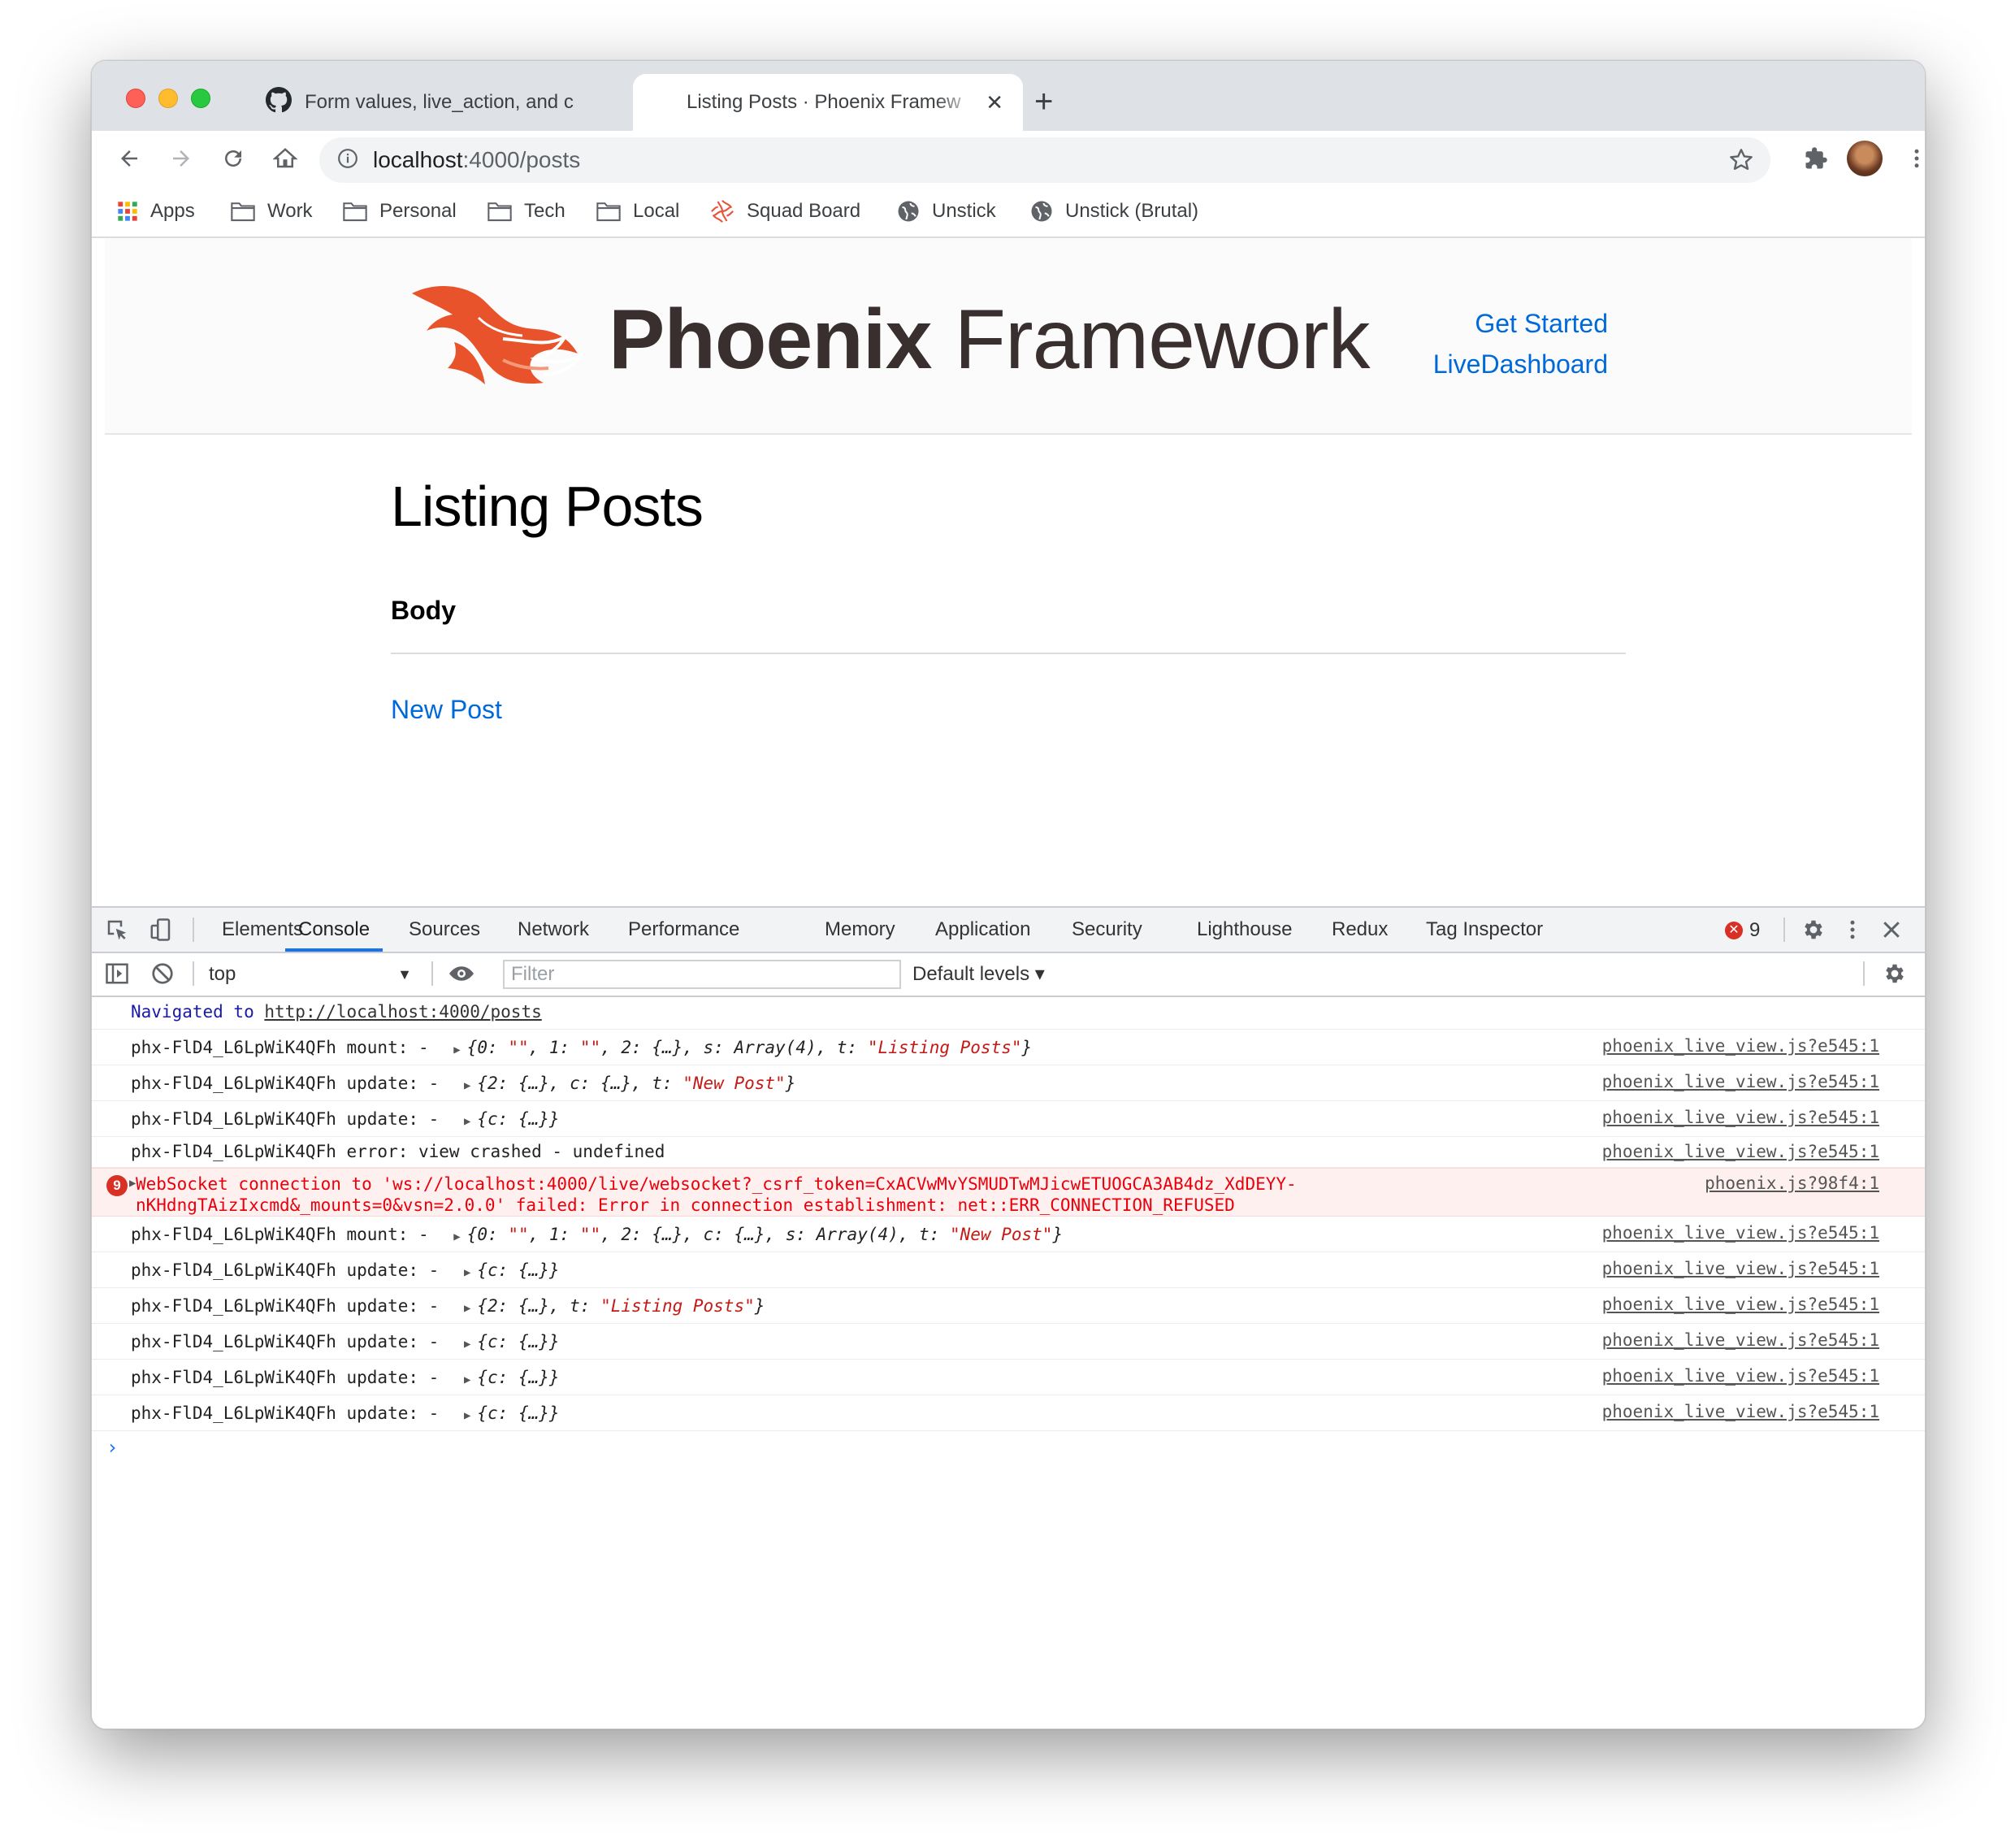 Image resolution: width=2015 pixels, height=1848 pixels. What do you see at coordinates (1008, 1449) in the screenshot?
I see `console-prompt-line: ›` at bounding box center [1008, 1449].